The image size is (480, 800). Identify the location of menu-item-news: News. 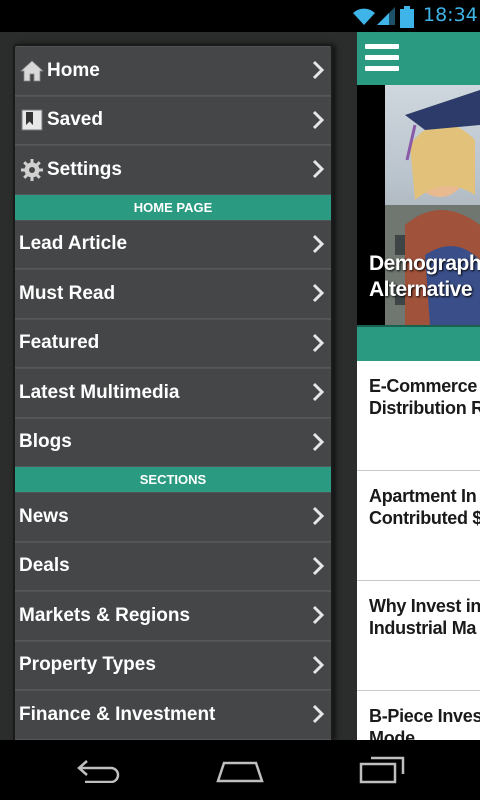
(173, 517).